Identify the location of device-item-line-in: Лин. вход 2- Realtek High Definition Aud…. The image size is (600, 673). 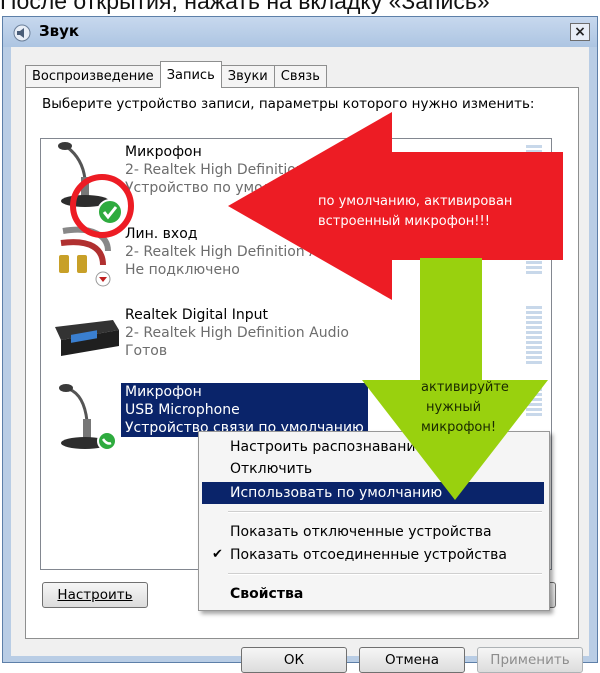
(295, 261).